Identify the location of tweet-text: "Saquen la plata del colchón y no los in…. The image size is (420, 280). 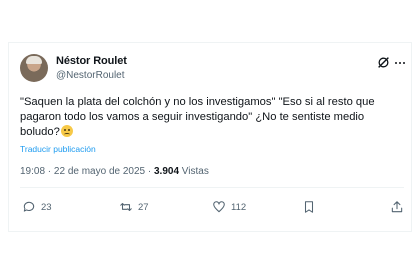
(212, 117).